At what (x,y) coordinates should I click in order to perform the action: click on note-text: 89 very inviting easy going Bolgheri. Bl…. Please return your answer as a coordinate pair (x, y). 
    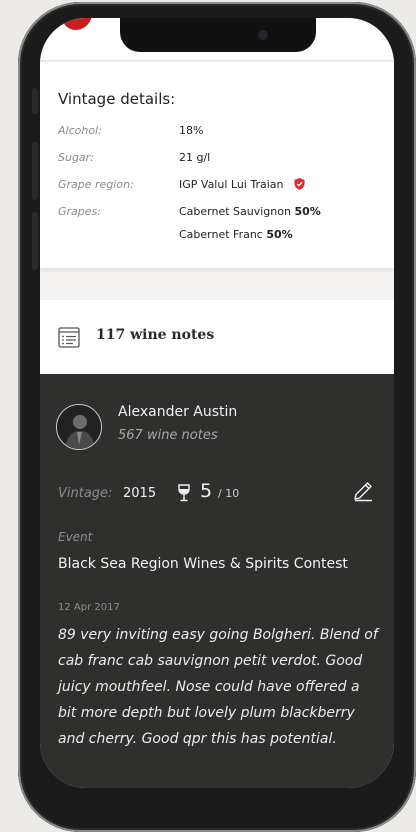
    Looking at the image, I should click on (218, 687).